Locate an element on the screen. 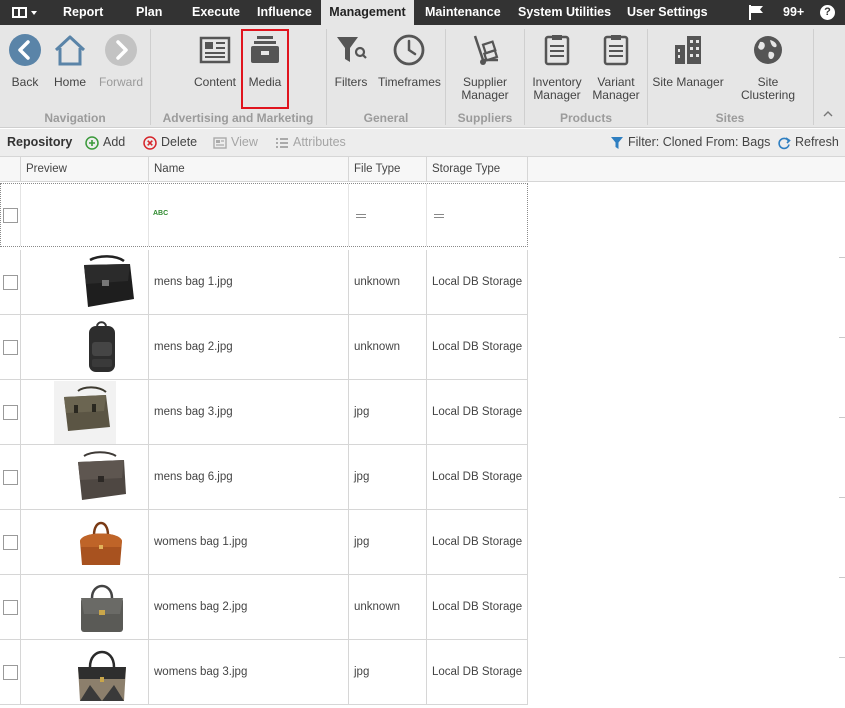  active-filter: Filter: Cloned From: Bags is located at coordinates (690, 143).